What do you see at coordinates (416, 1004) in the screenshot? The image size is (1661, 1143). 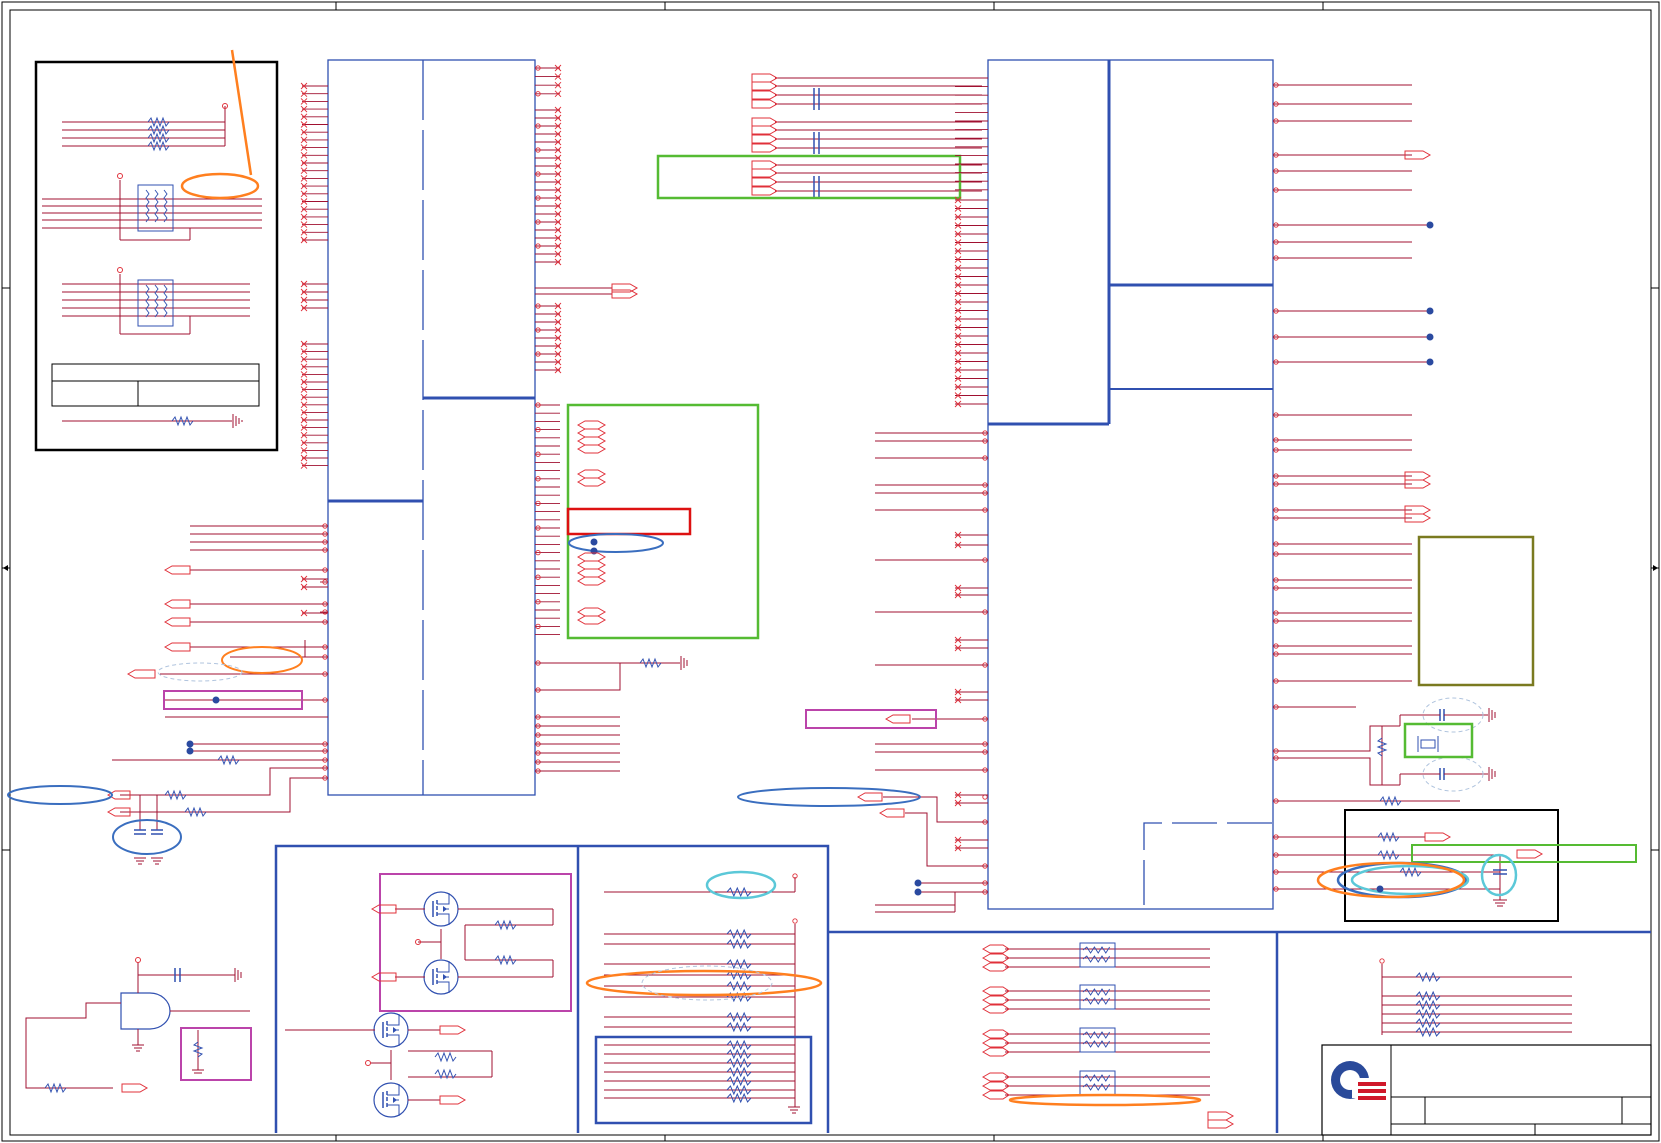 I see `mosfet-group` at bounding box center [416, 1004].